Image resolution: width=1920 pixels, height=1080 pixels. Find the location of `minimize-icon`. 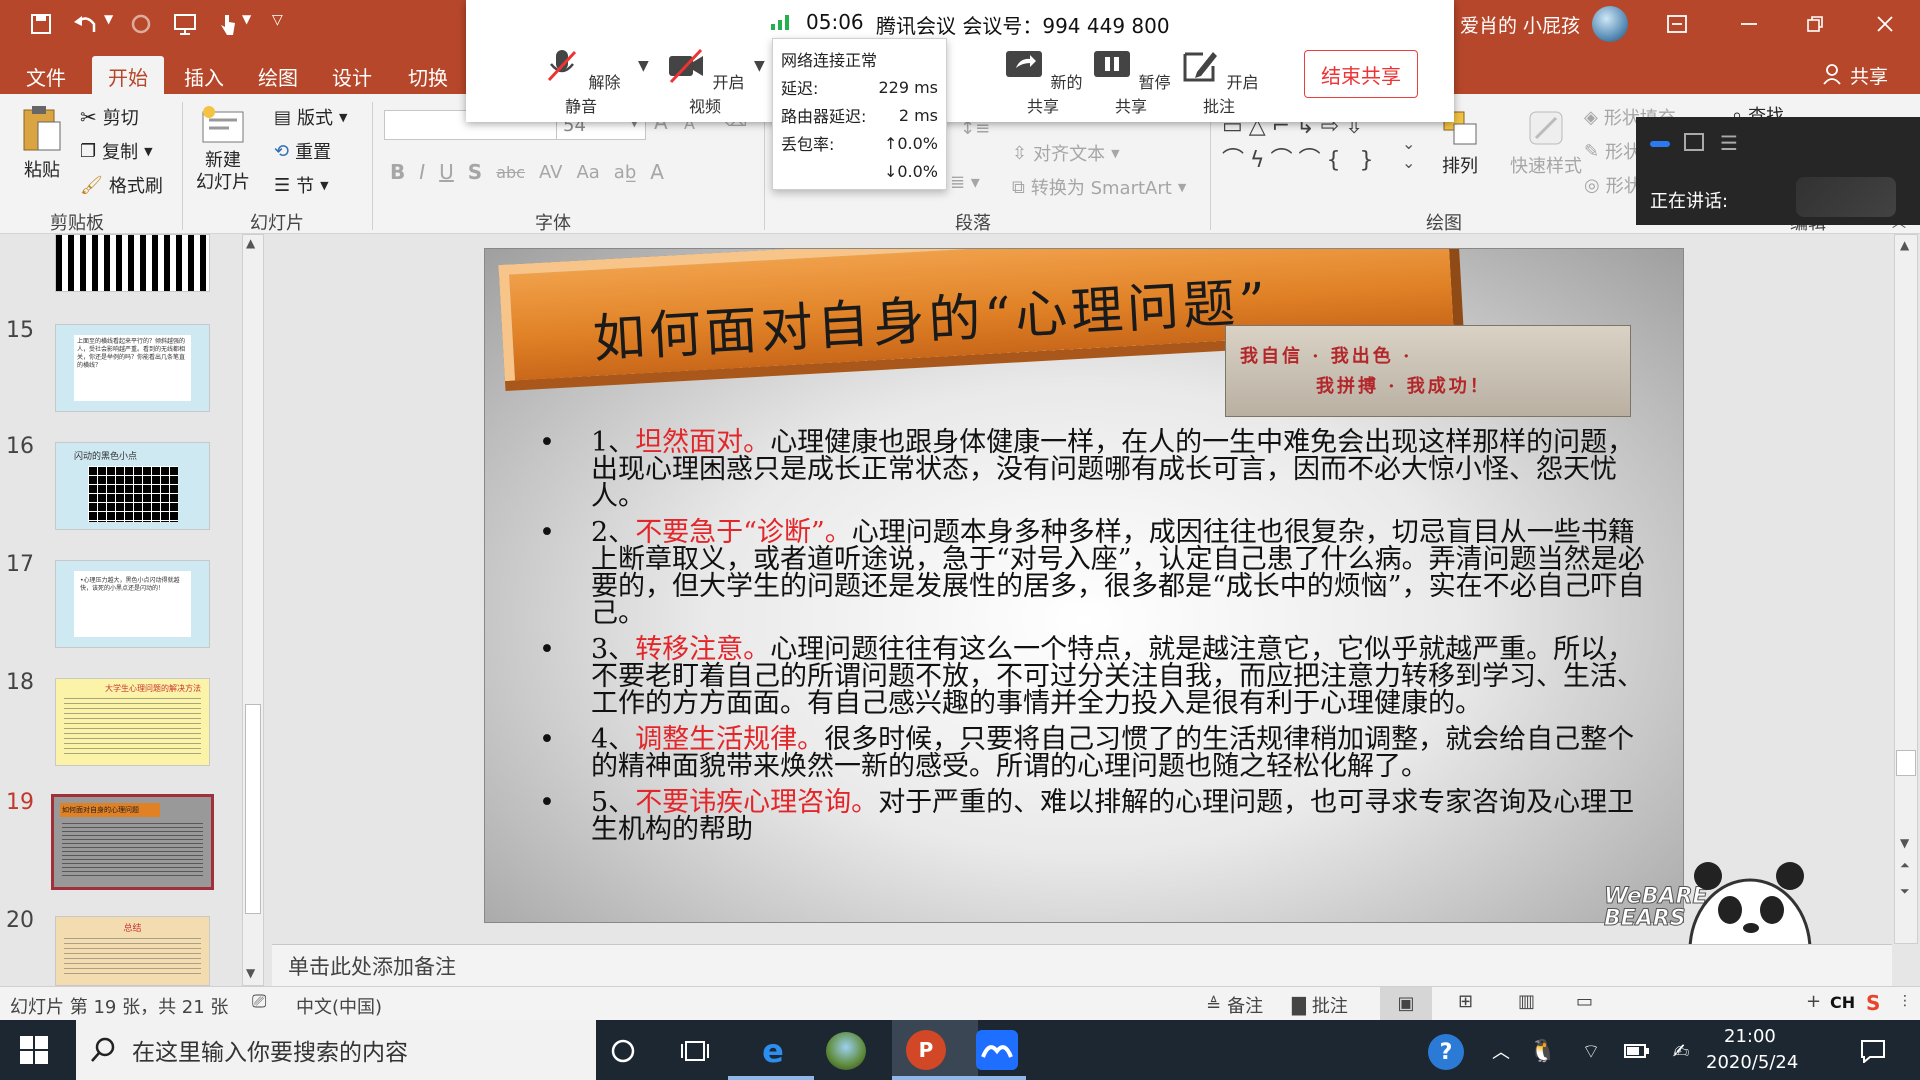

minimize-icon is located at coordinates (1749, 24).